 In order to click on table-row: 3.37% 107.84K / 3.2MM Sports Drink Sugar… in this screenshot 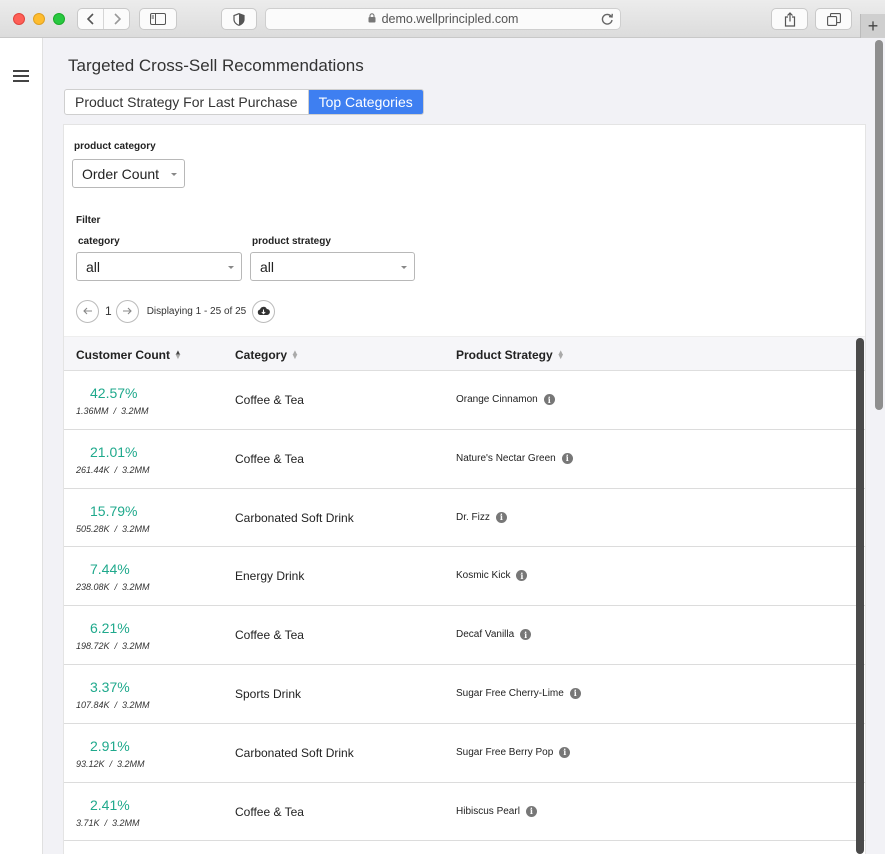, I will do `click(464, 694)`.